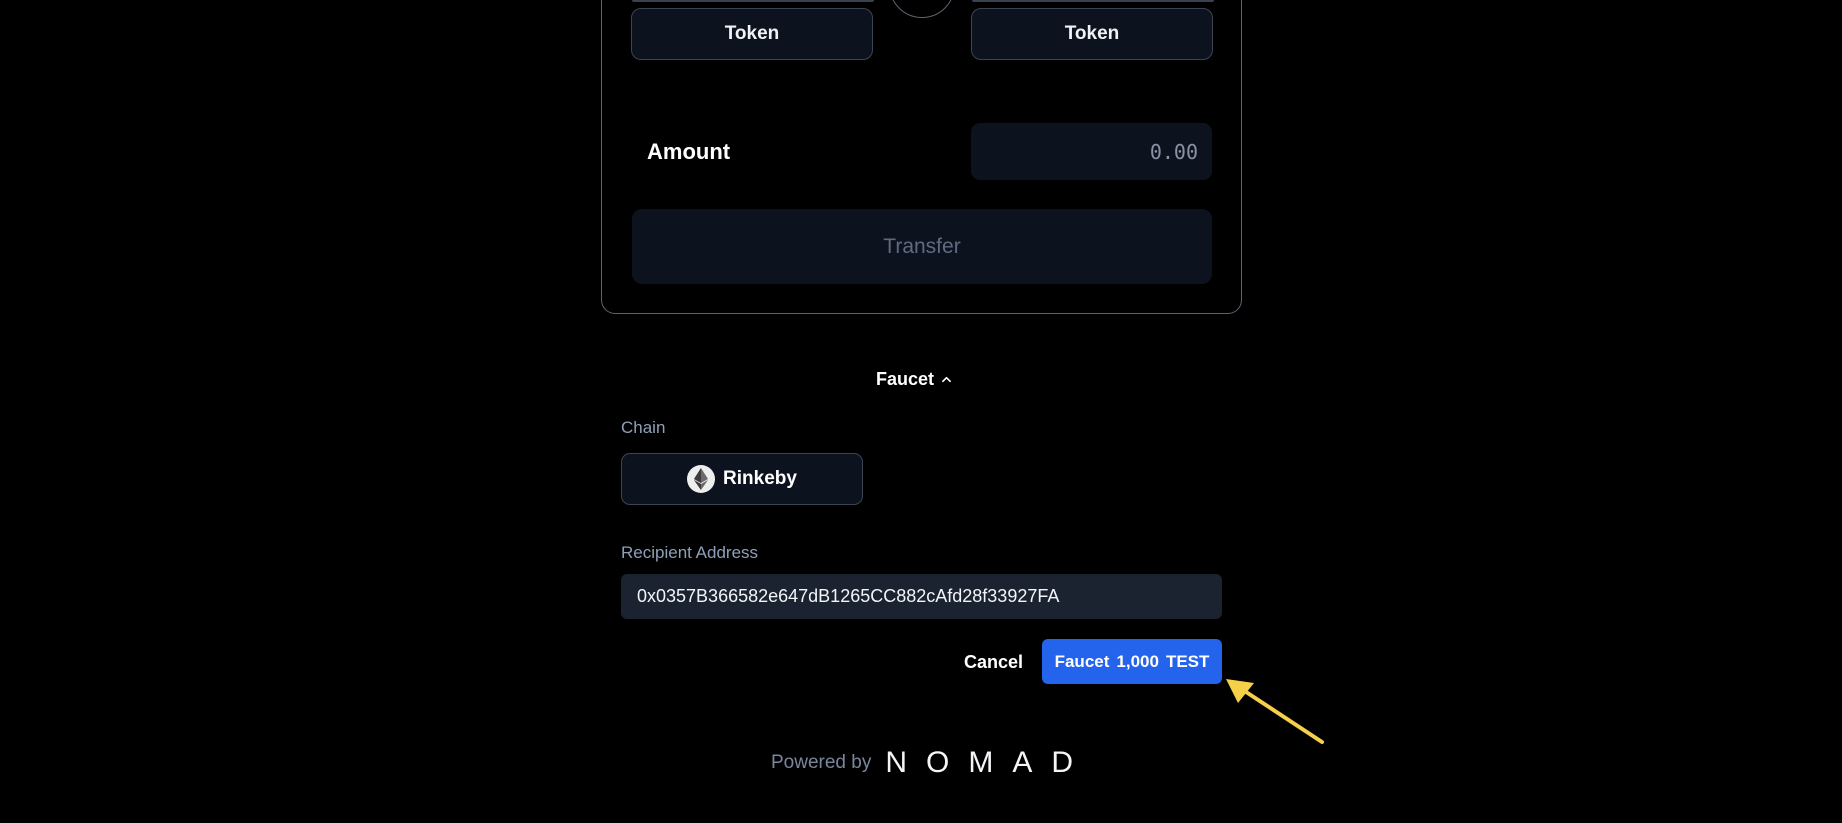  Describe the element at coordinates (993, 662) in the screenshot. I see `cancel-button: Cancel` at that location.